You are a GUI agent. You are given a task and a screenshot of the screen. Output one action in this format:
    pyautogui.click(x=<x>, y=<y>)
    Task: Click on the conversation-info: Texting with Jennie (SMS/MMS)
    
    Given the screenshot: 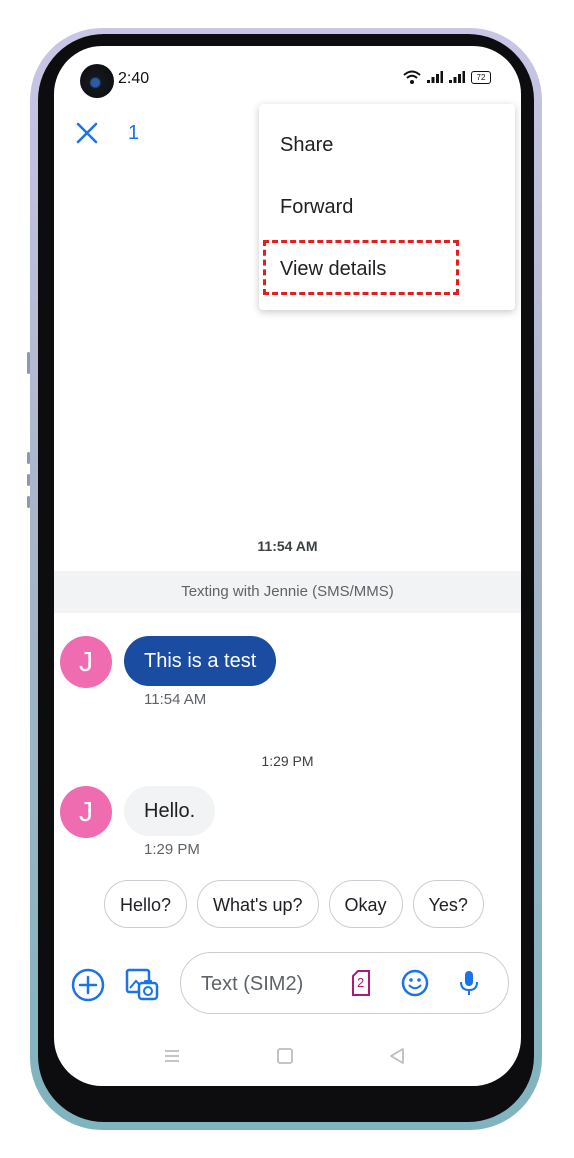 What is the action you would take?
    pyautogui.click(x=287, y=592)
    